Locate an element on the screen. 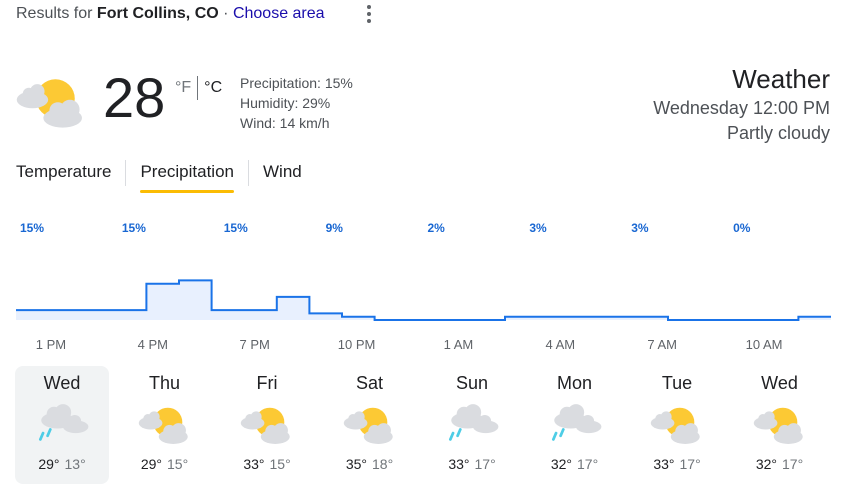 Image resolution: width=843 pixels, height=494 pixels. forecast-day-6: Tue 33° 17° is located at coordinates (677, 425).